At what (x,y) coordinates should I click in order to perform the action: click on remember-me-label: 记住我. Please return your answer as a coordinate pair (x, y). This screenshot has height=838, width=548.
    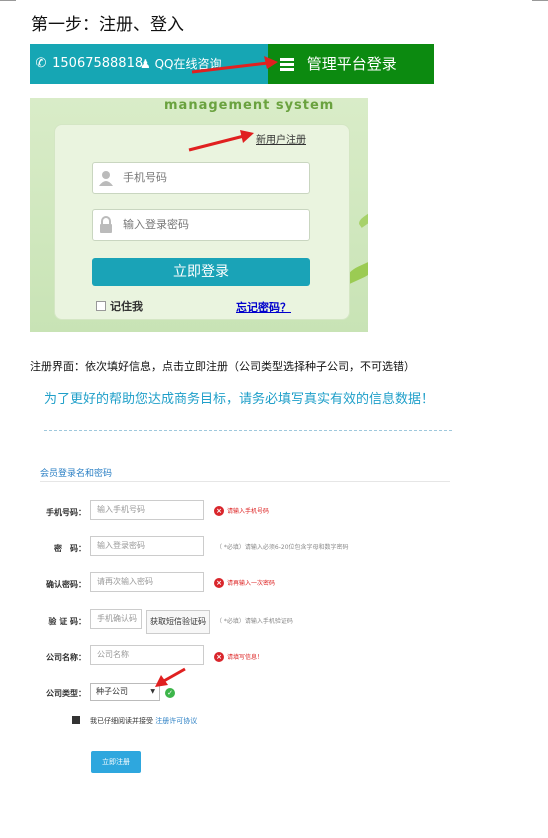
    Looking at the image, I should click on (126, 306).